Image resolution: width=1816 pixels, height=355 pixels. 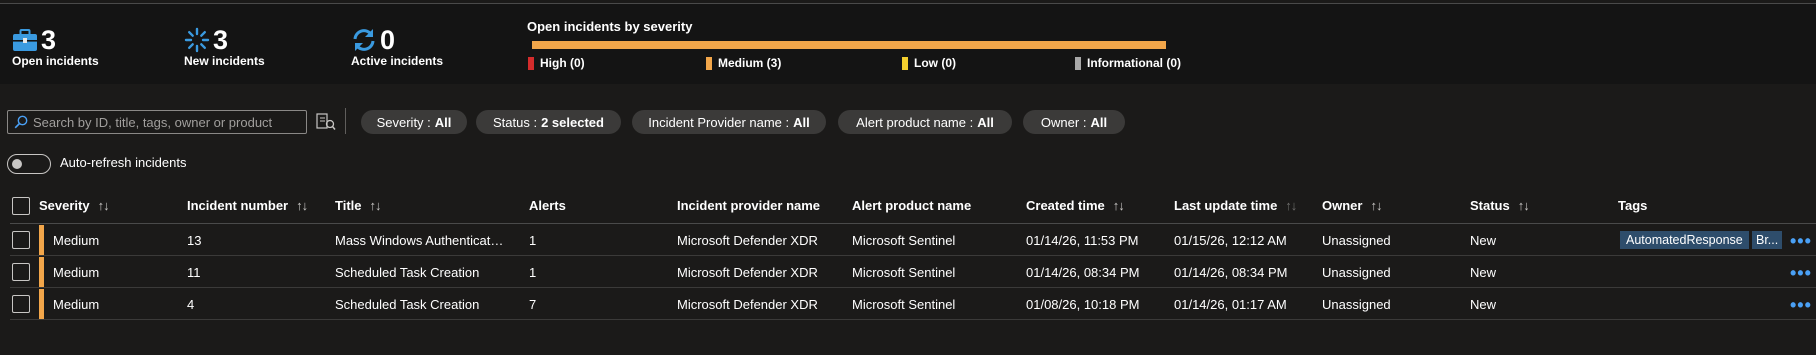 I want to click on column-incident-number: Incident number ↑↓, so click(x=247, y=205).